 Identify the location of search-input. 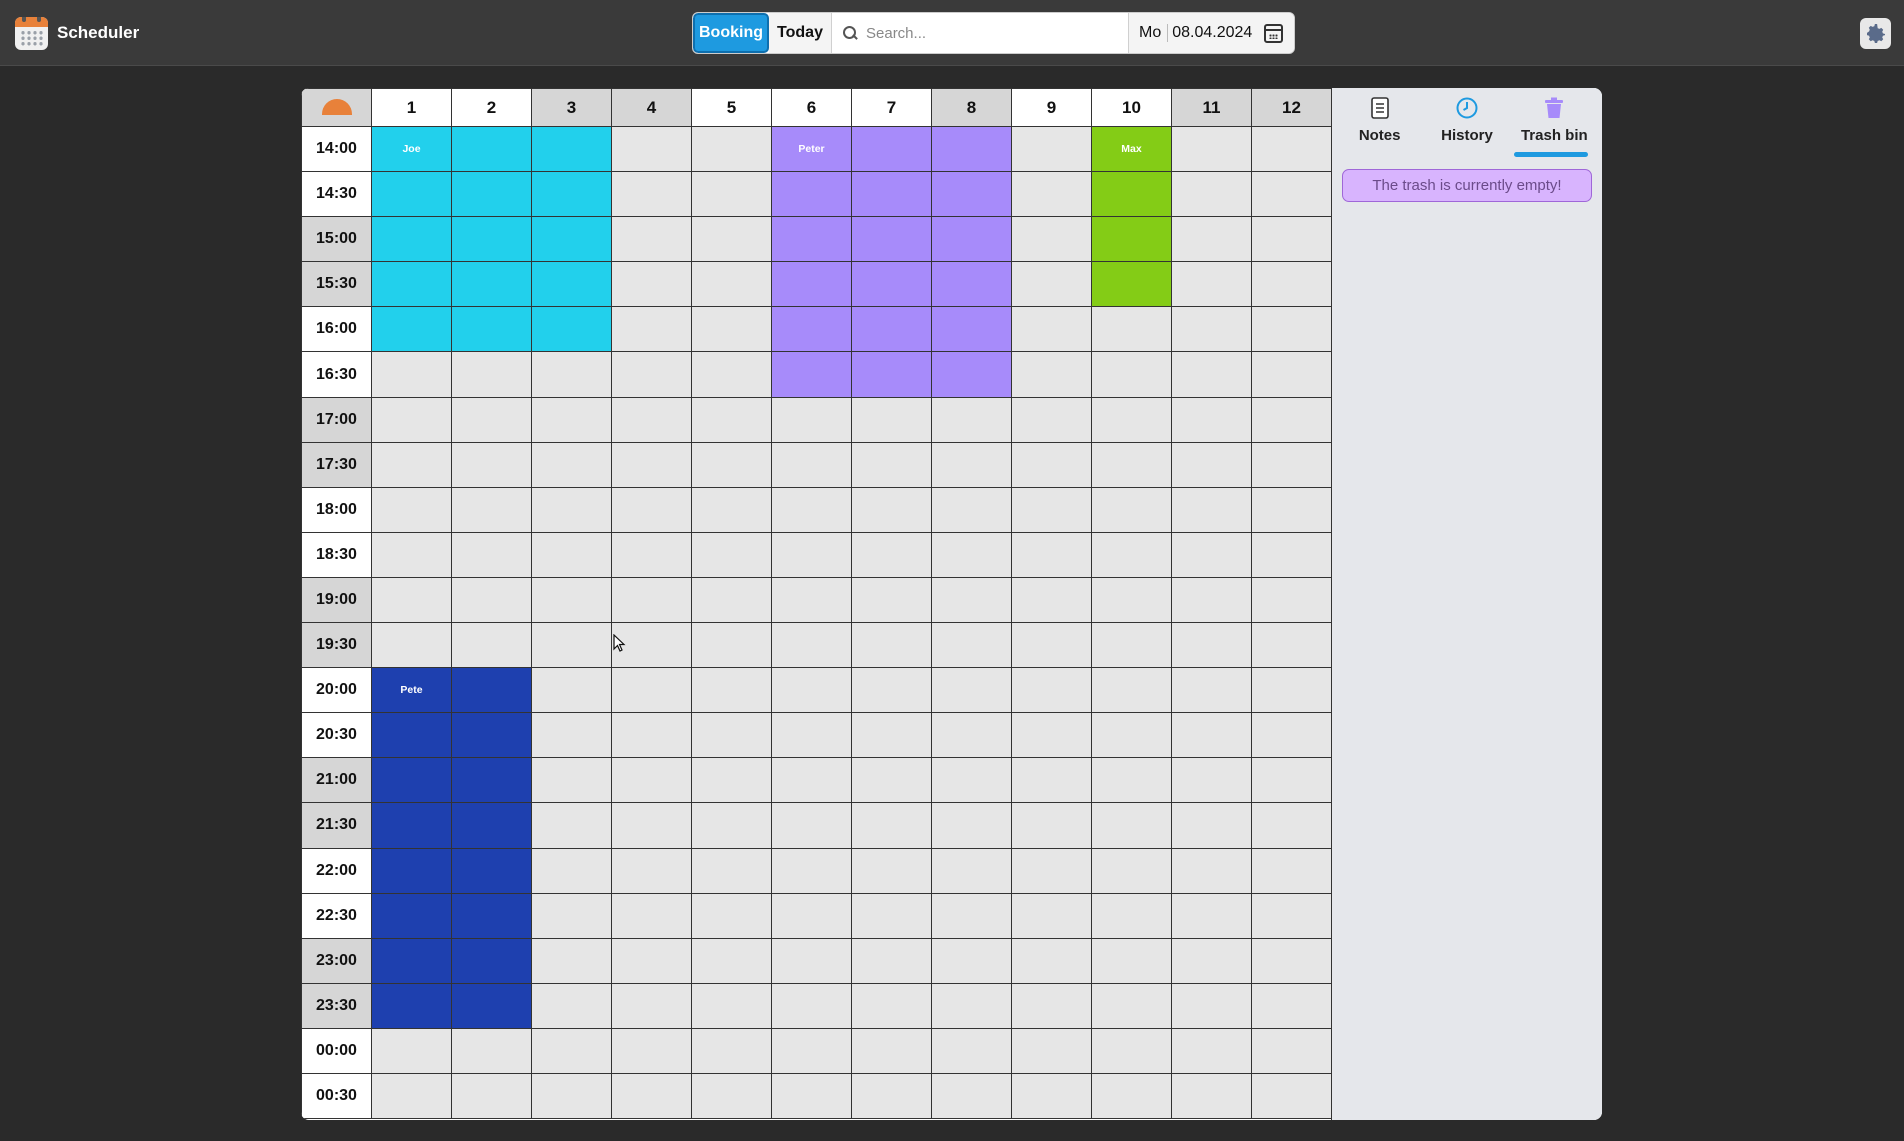
(991, 33).